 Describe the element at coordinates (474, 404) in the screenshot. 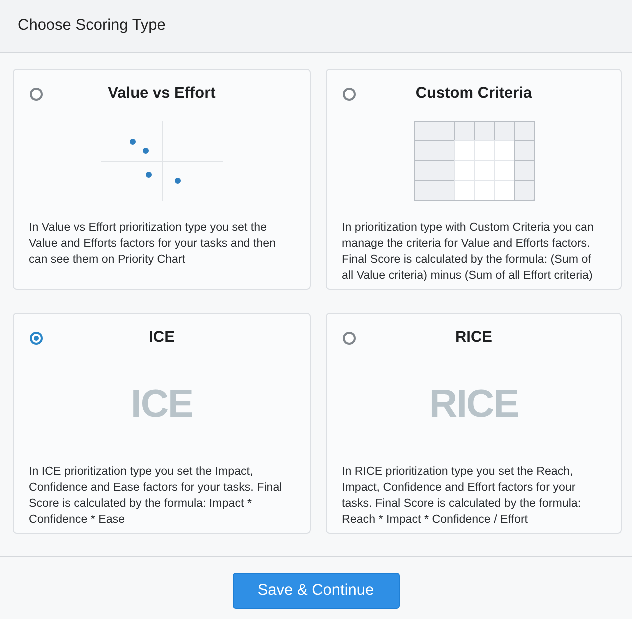

I see `wordmark-logo: RICE` at that location.